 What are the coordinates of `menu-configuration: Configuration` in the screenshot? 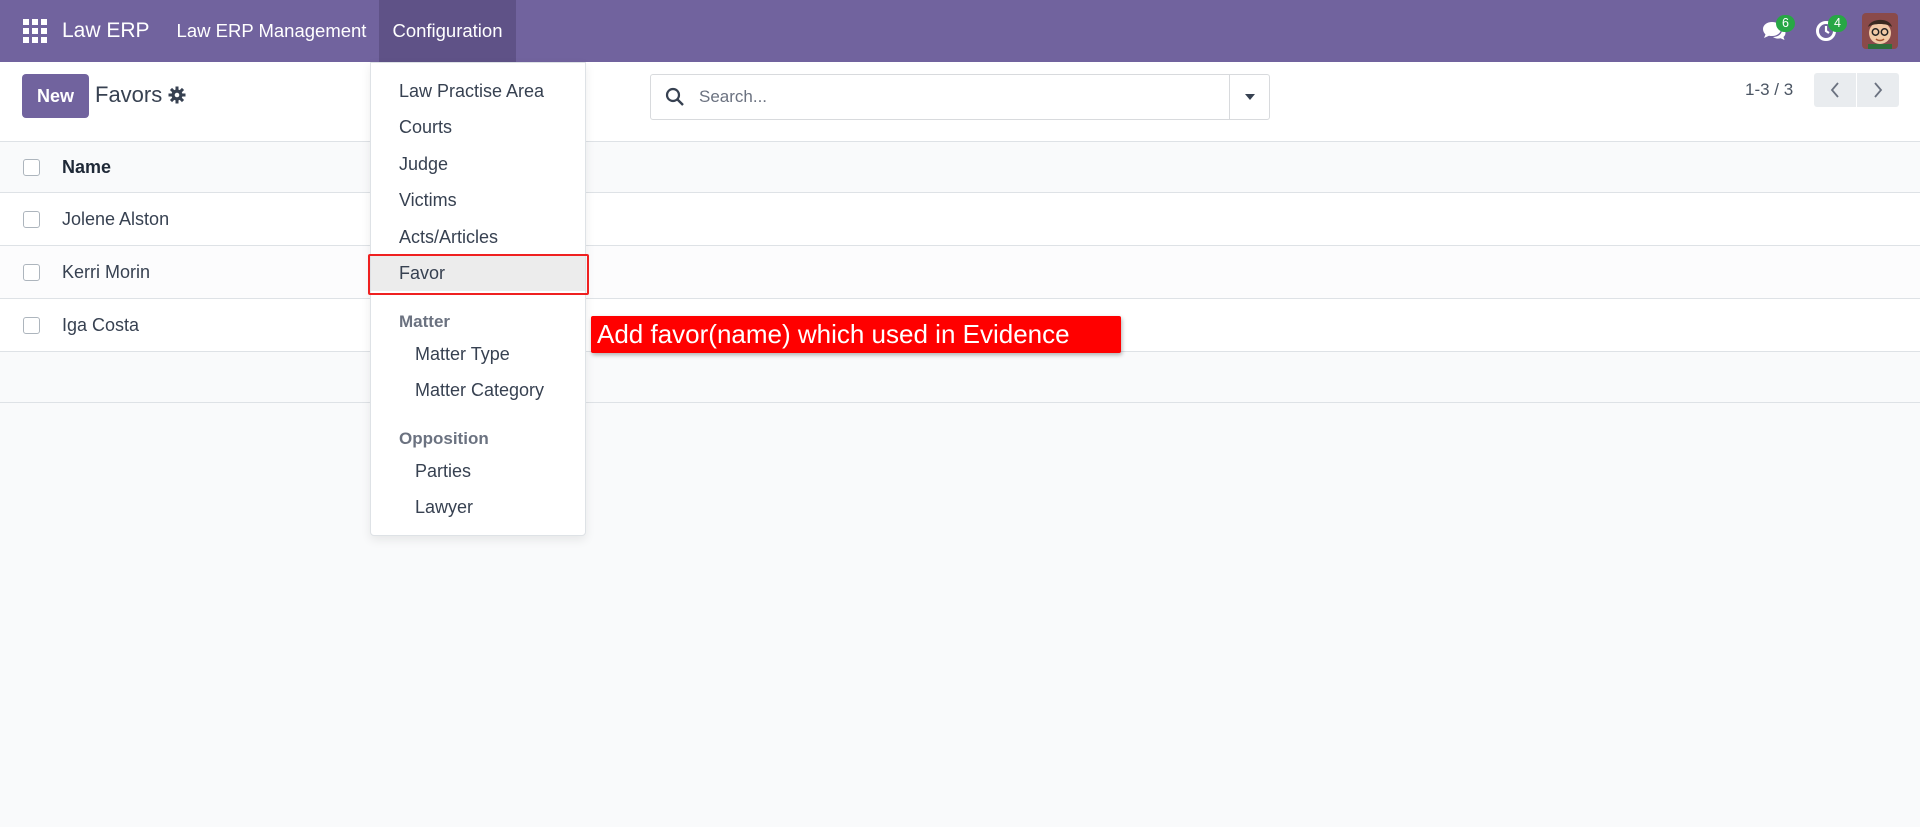 It's located at (447, 31).